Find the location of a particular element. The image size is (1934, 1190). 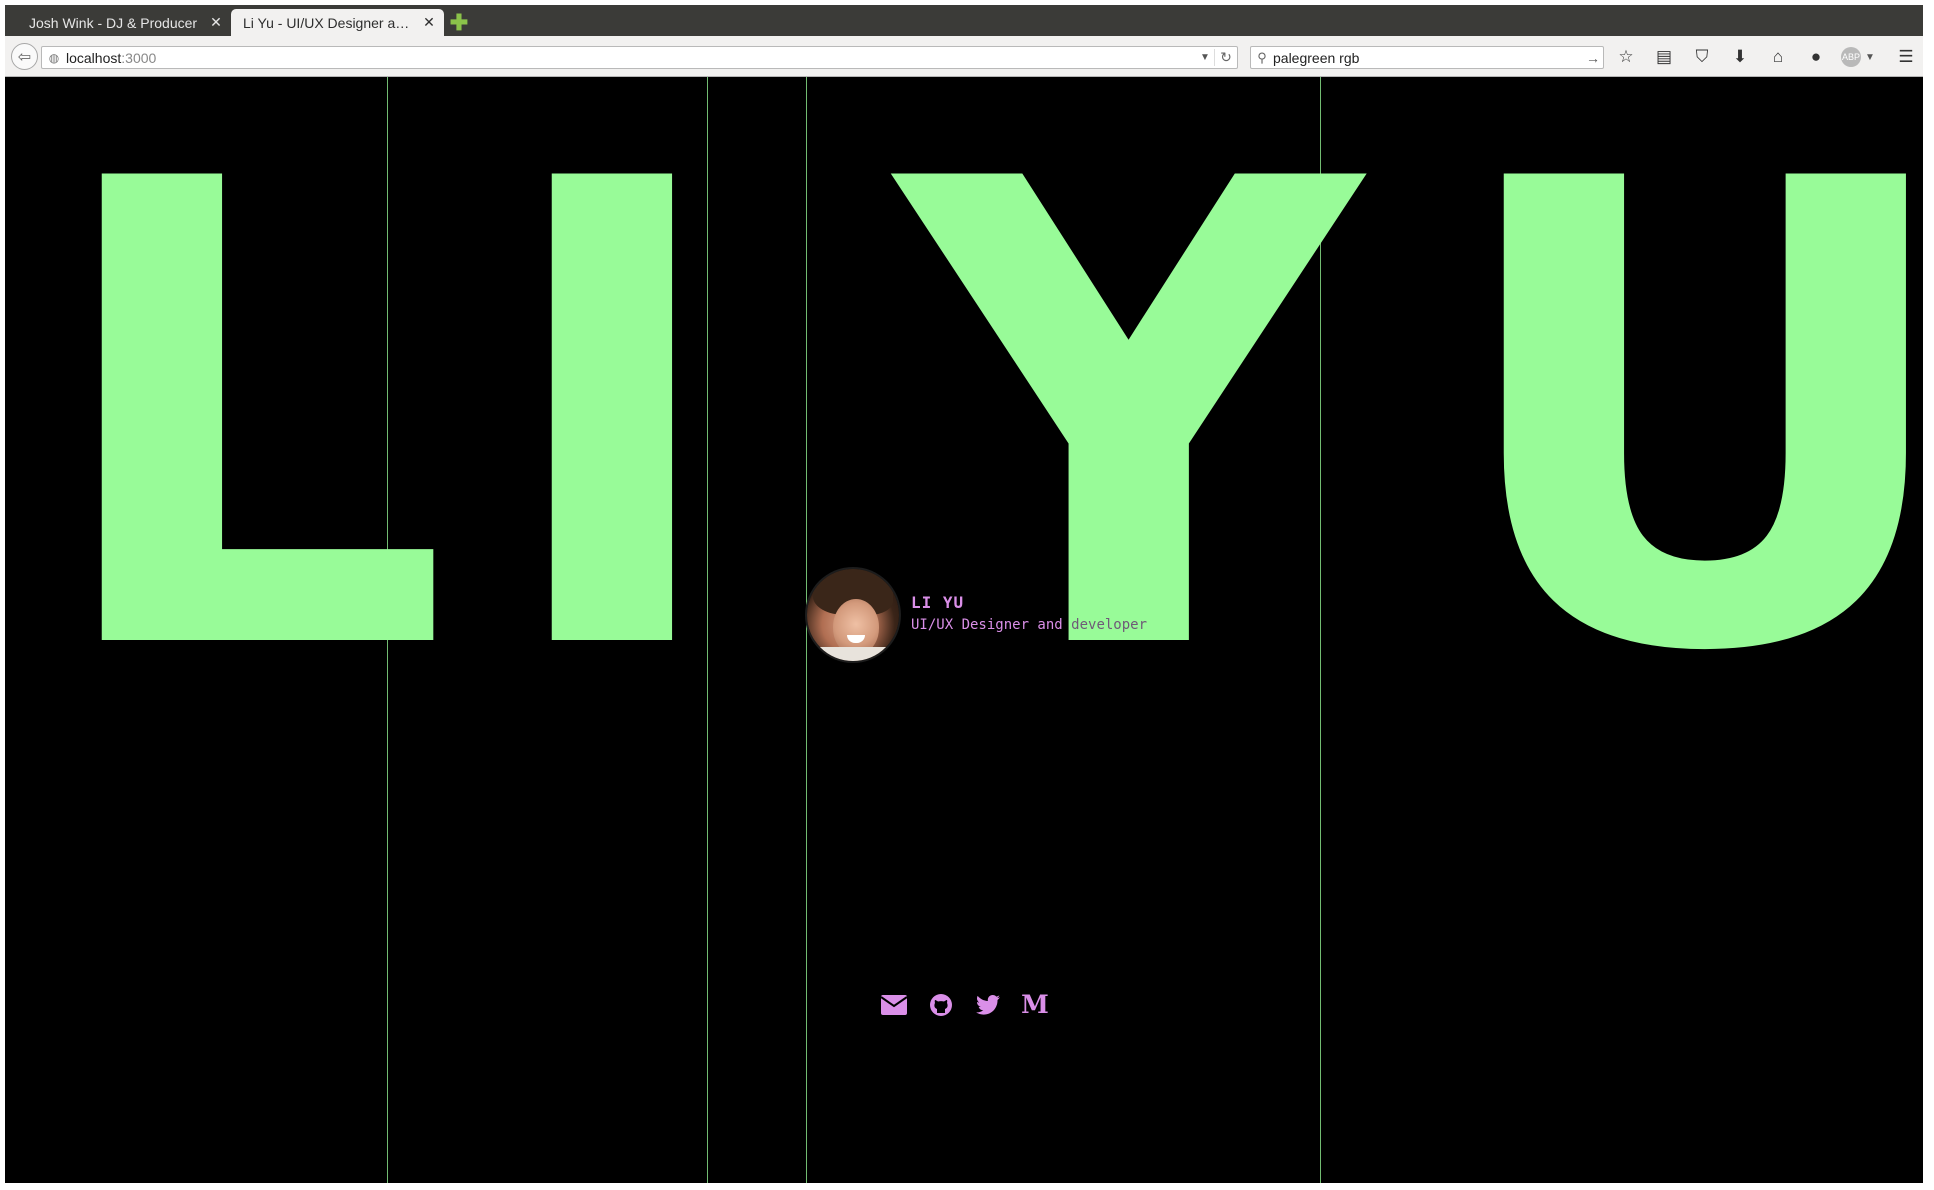

email-icon is located at coordinates (894, 1005).